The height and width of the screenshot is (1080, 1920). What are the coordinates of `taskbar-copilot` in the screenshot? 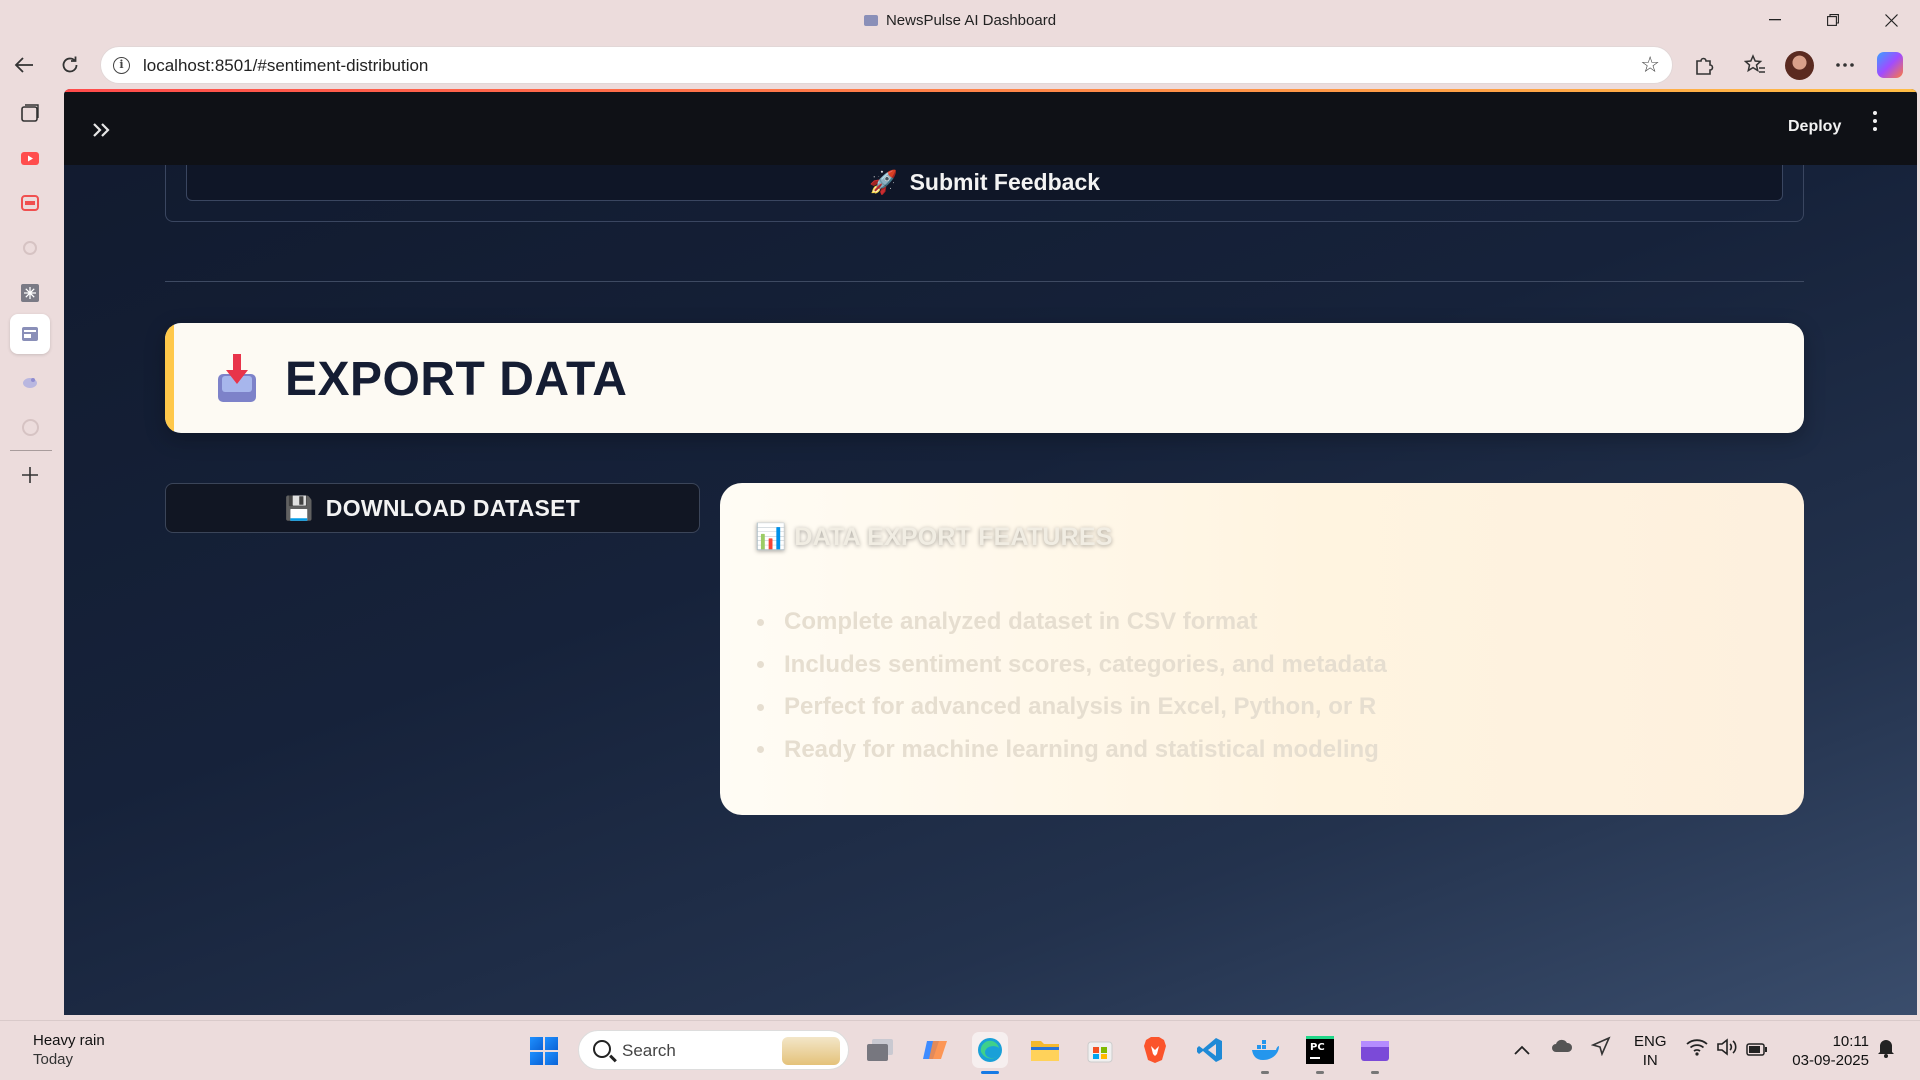 It's located at (935, 1050).